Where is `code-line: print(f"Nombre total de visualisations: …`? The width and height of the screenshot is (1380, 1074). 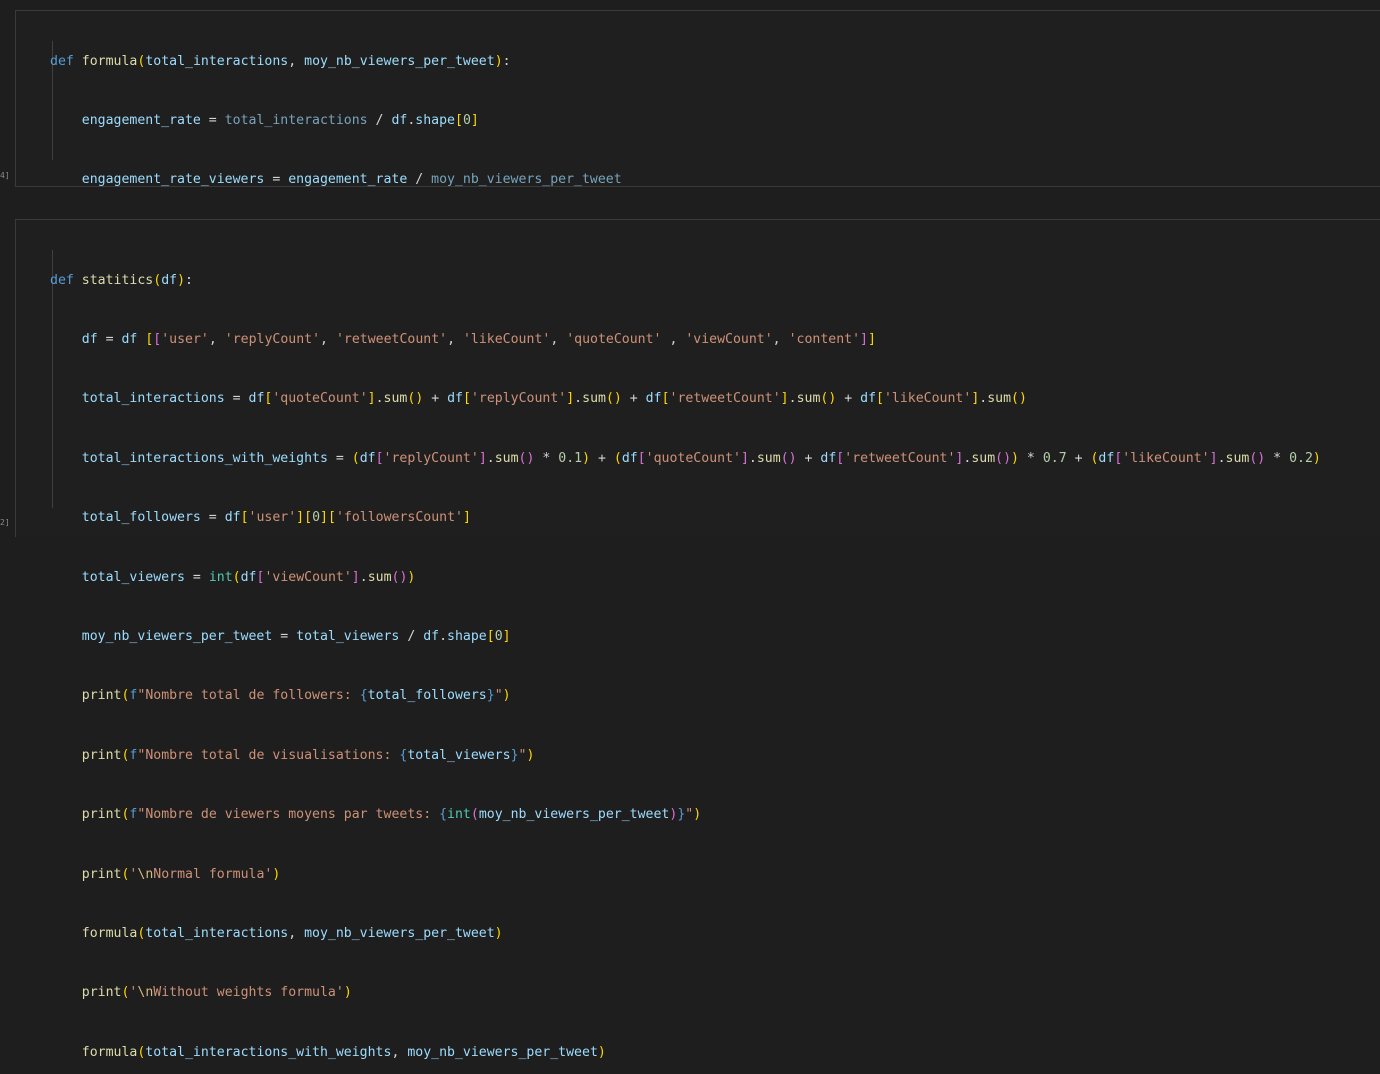 code-line: print(f"Nombre total de visualisations: … is located at coordinates (308, 755).